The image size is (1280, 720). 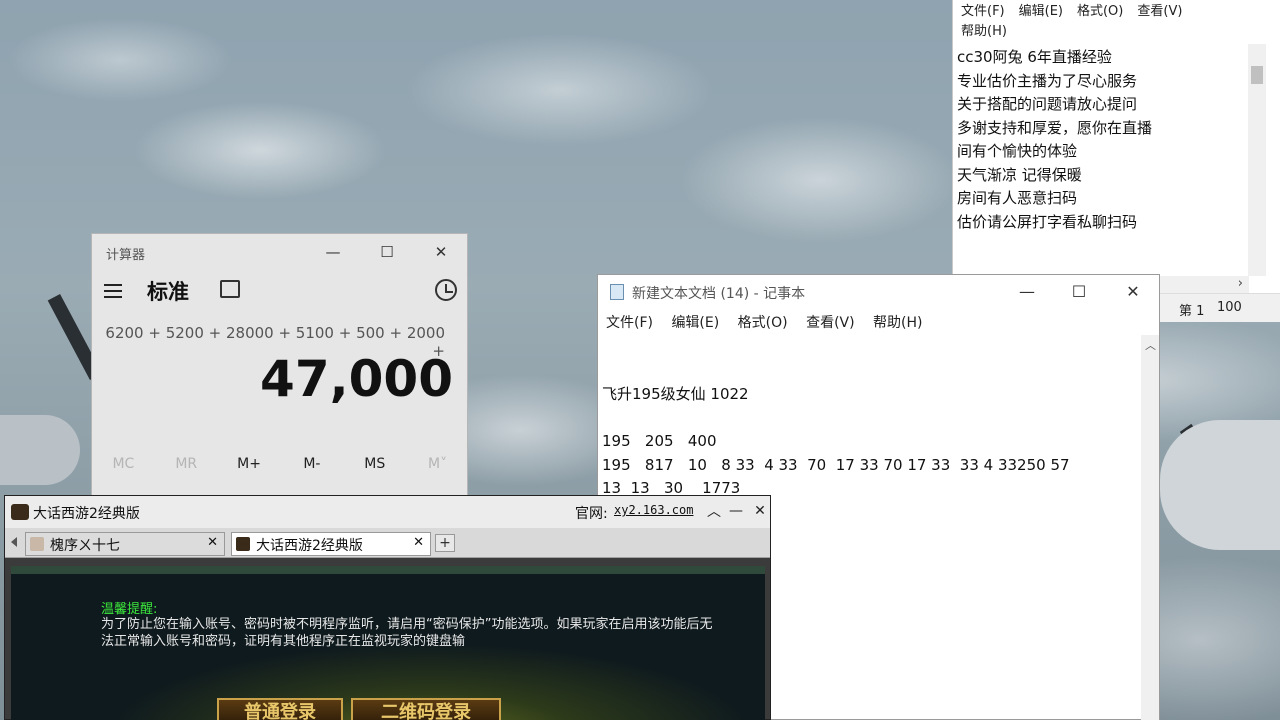 I want to click on status-line: 第 1, so click(x=1192, y=311).